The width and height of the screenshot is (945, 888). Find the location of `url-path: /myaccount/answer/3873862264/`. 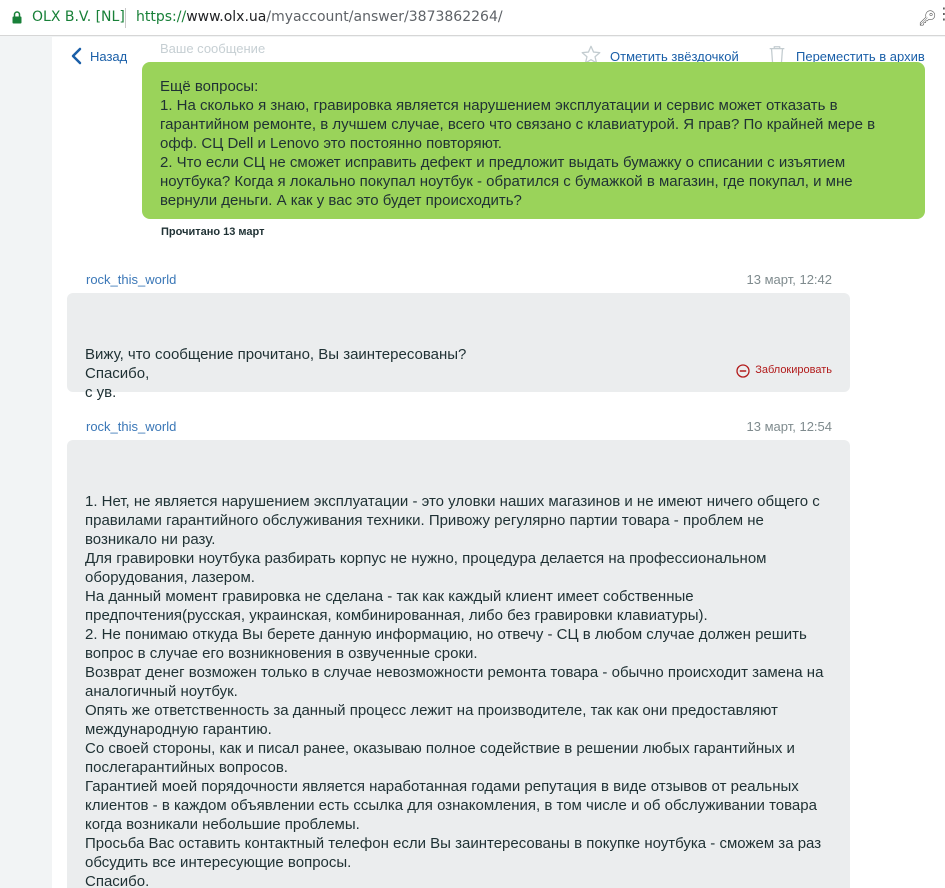

url-path: /myaccount/answer/3873862264/ is located at coordinates (384, 17).